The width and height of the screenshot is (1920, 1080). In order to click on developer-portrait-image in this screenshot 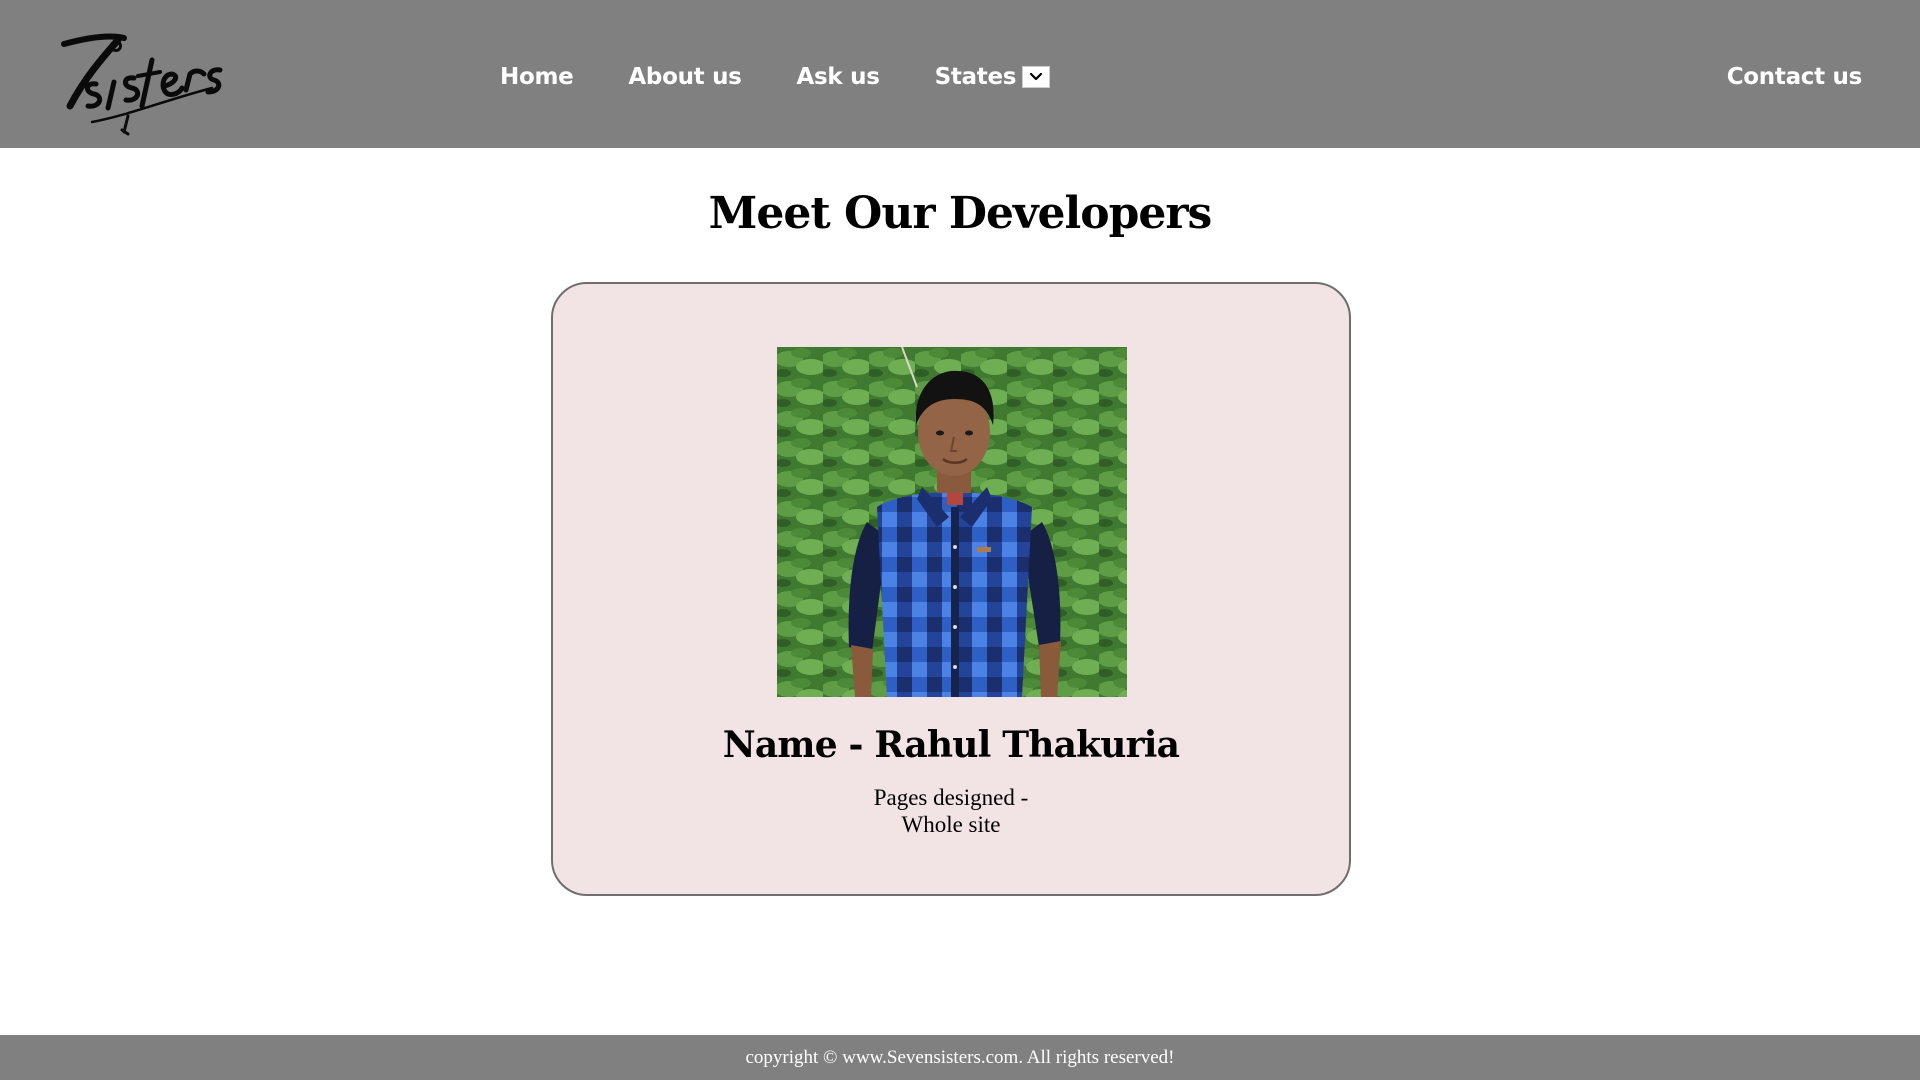, I will do `click(952, 522)`.